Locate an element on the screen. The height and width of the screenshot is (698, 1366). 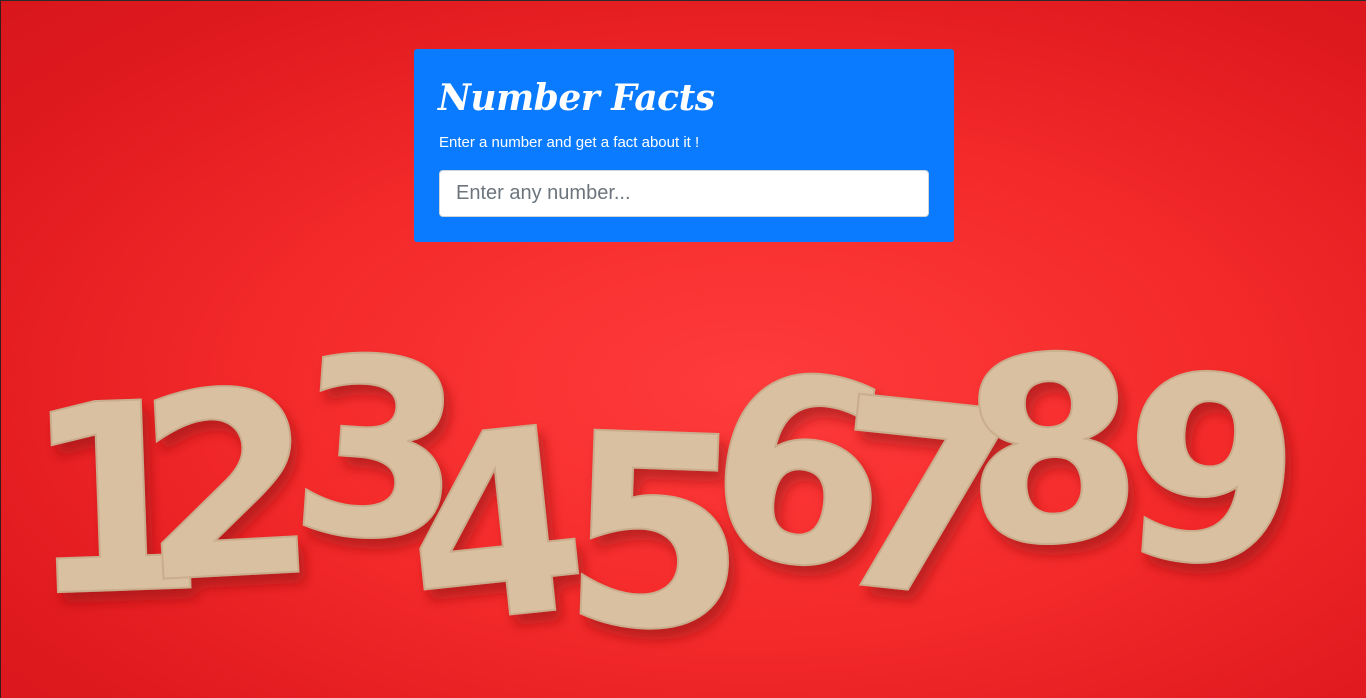
page-title: Number Facts is located at coordinates (576, 98).